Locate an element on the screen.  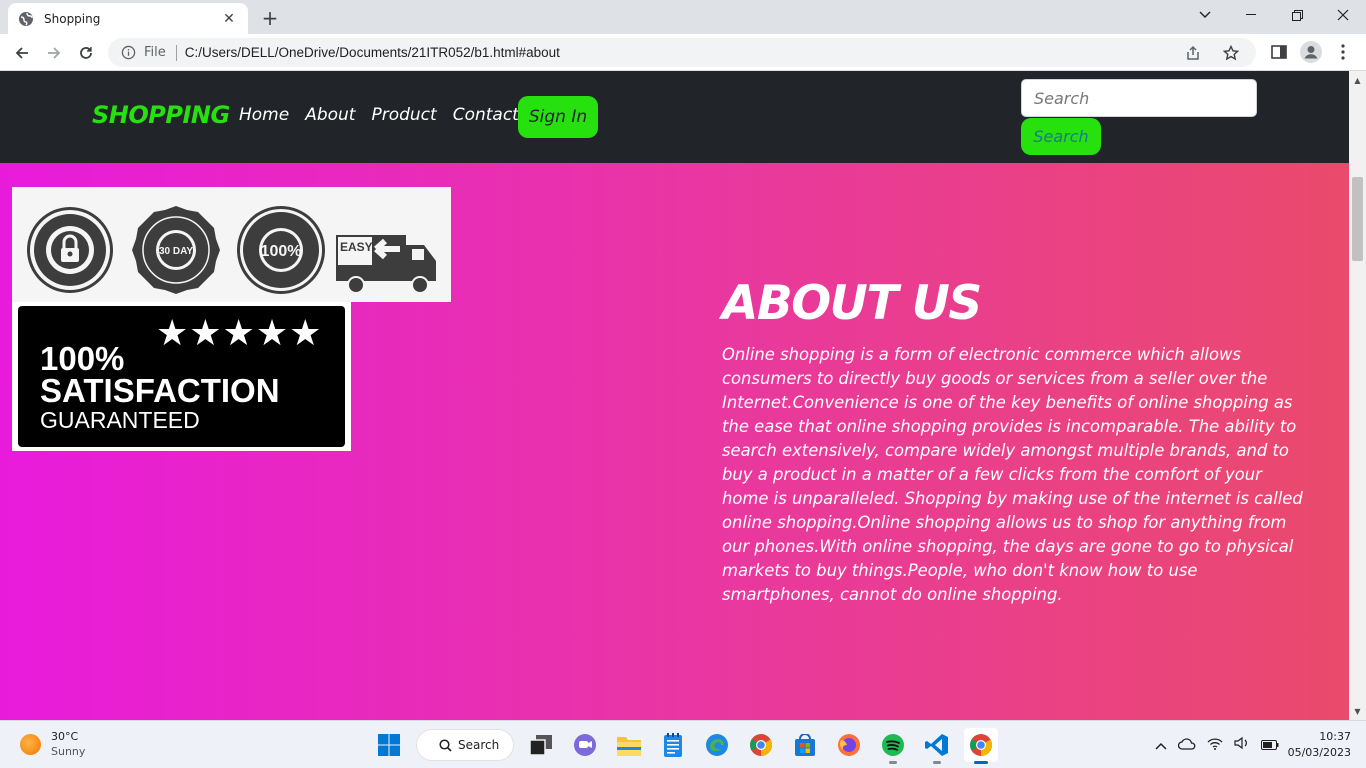
microsoft-store-icon is located at coordinates (805, 745).